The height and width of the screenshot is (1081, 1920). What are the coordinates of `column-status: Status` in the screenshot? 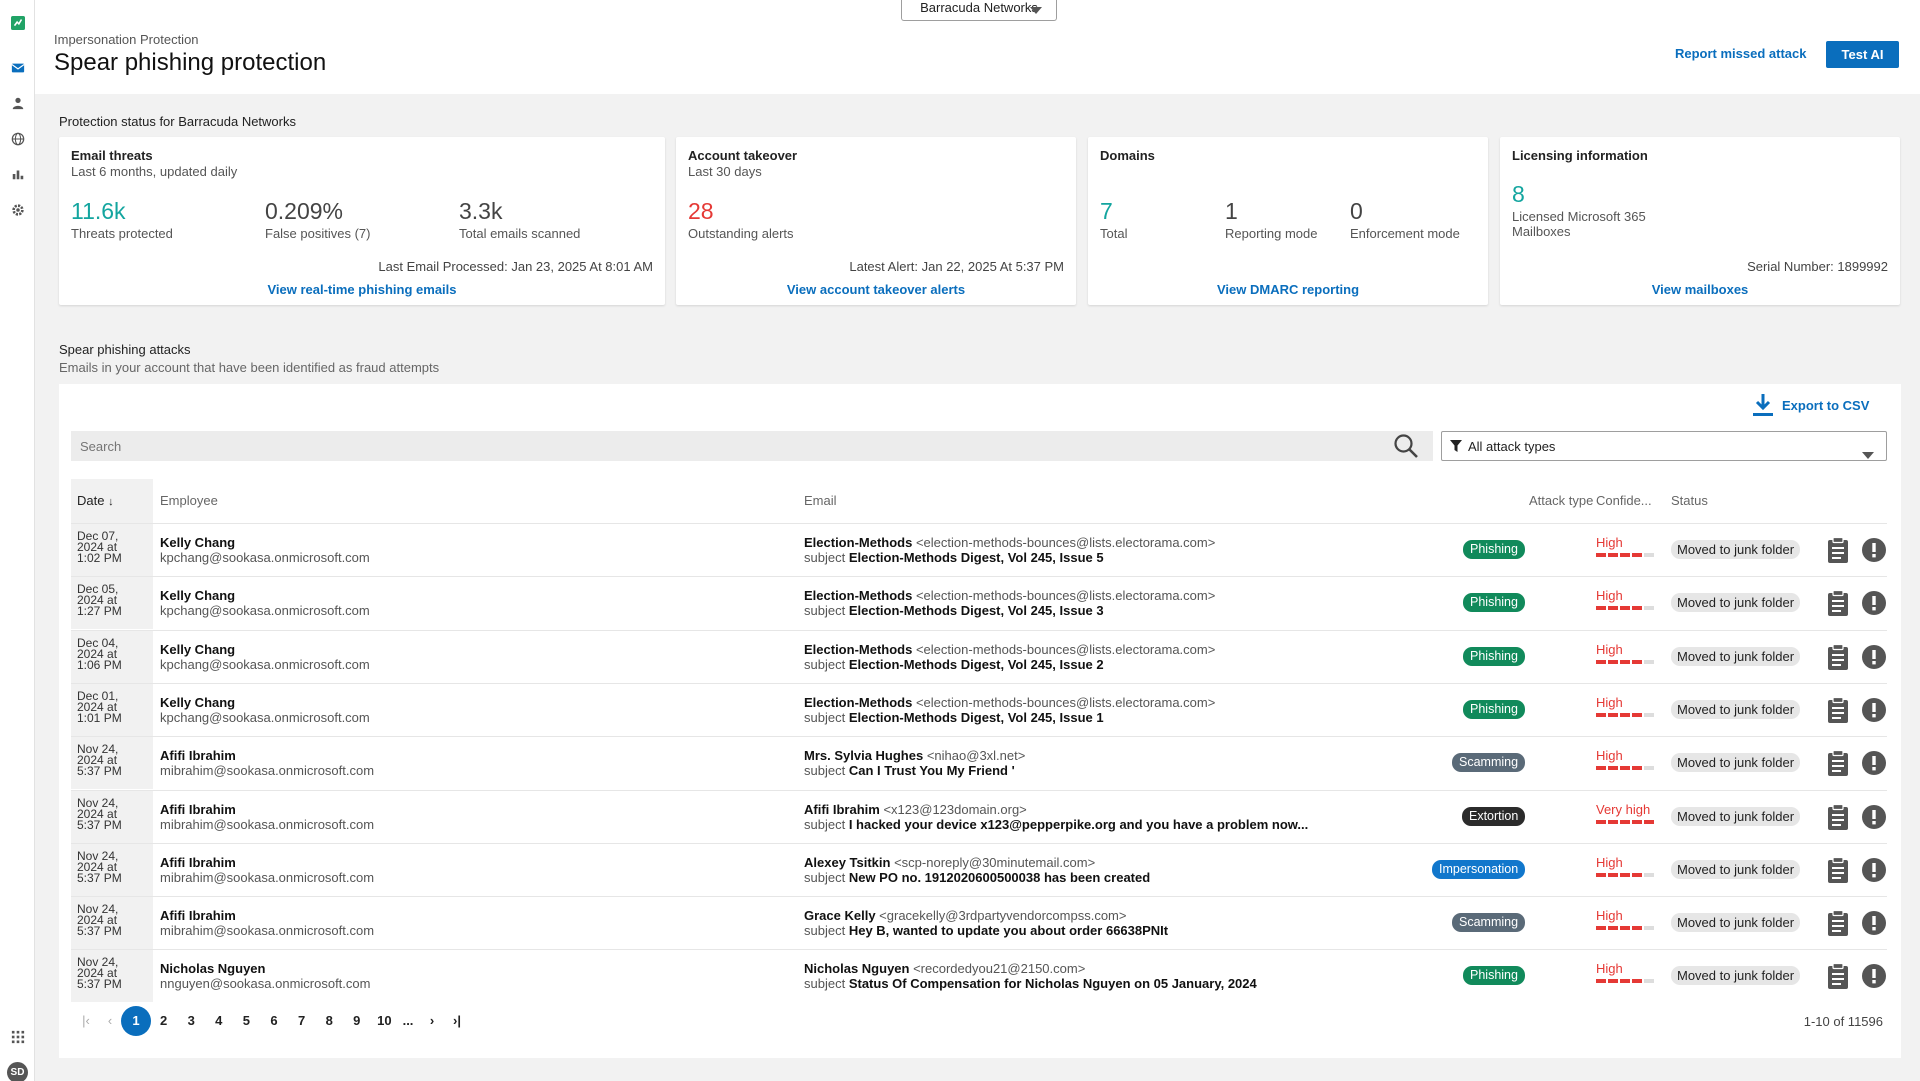 It's located at (1689, 501).